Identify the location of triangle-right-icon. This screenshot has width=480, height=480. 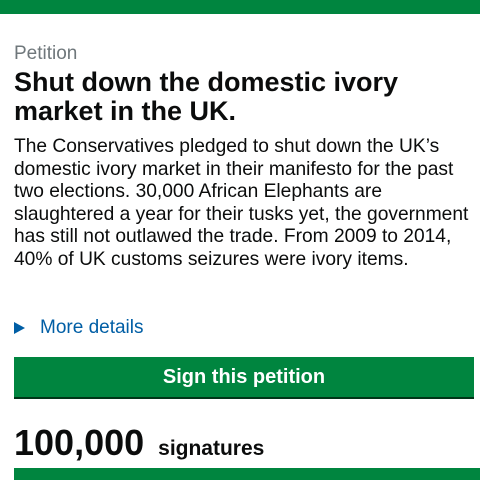
(19, 328).